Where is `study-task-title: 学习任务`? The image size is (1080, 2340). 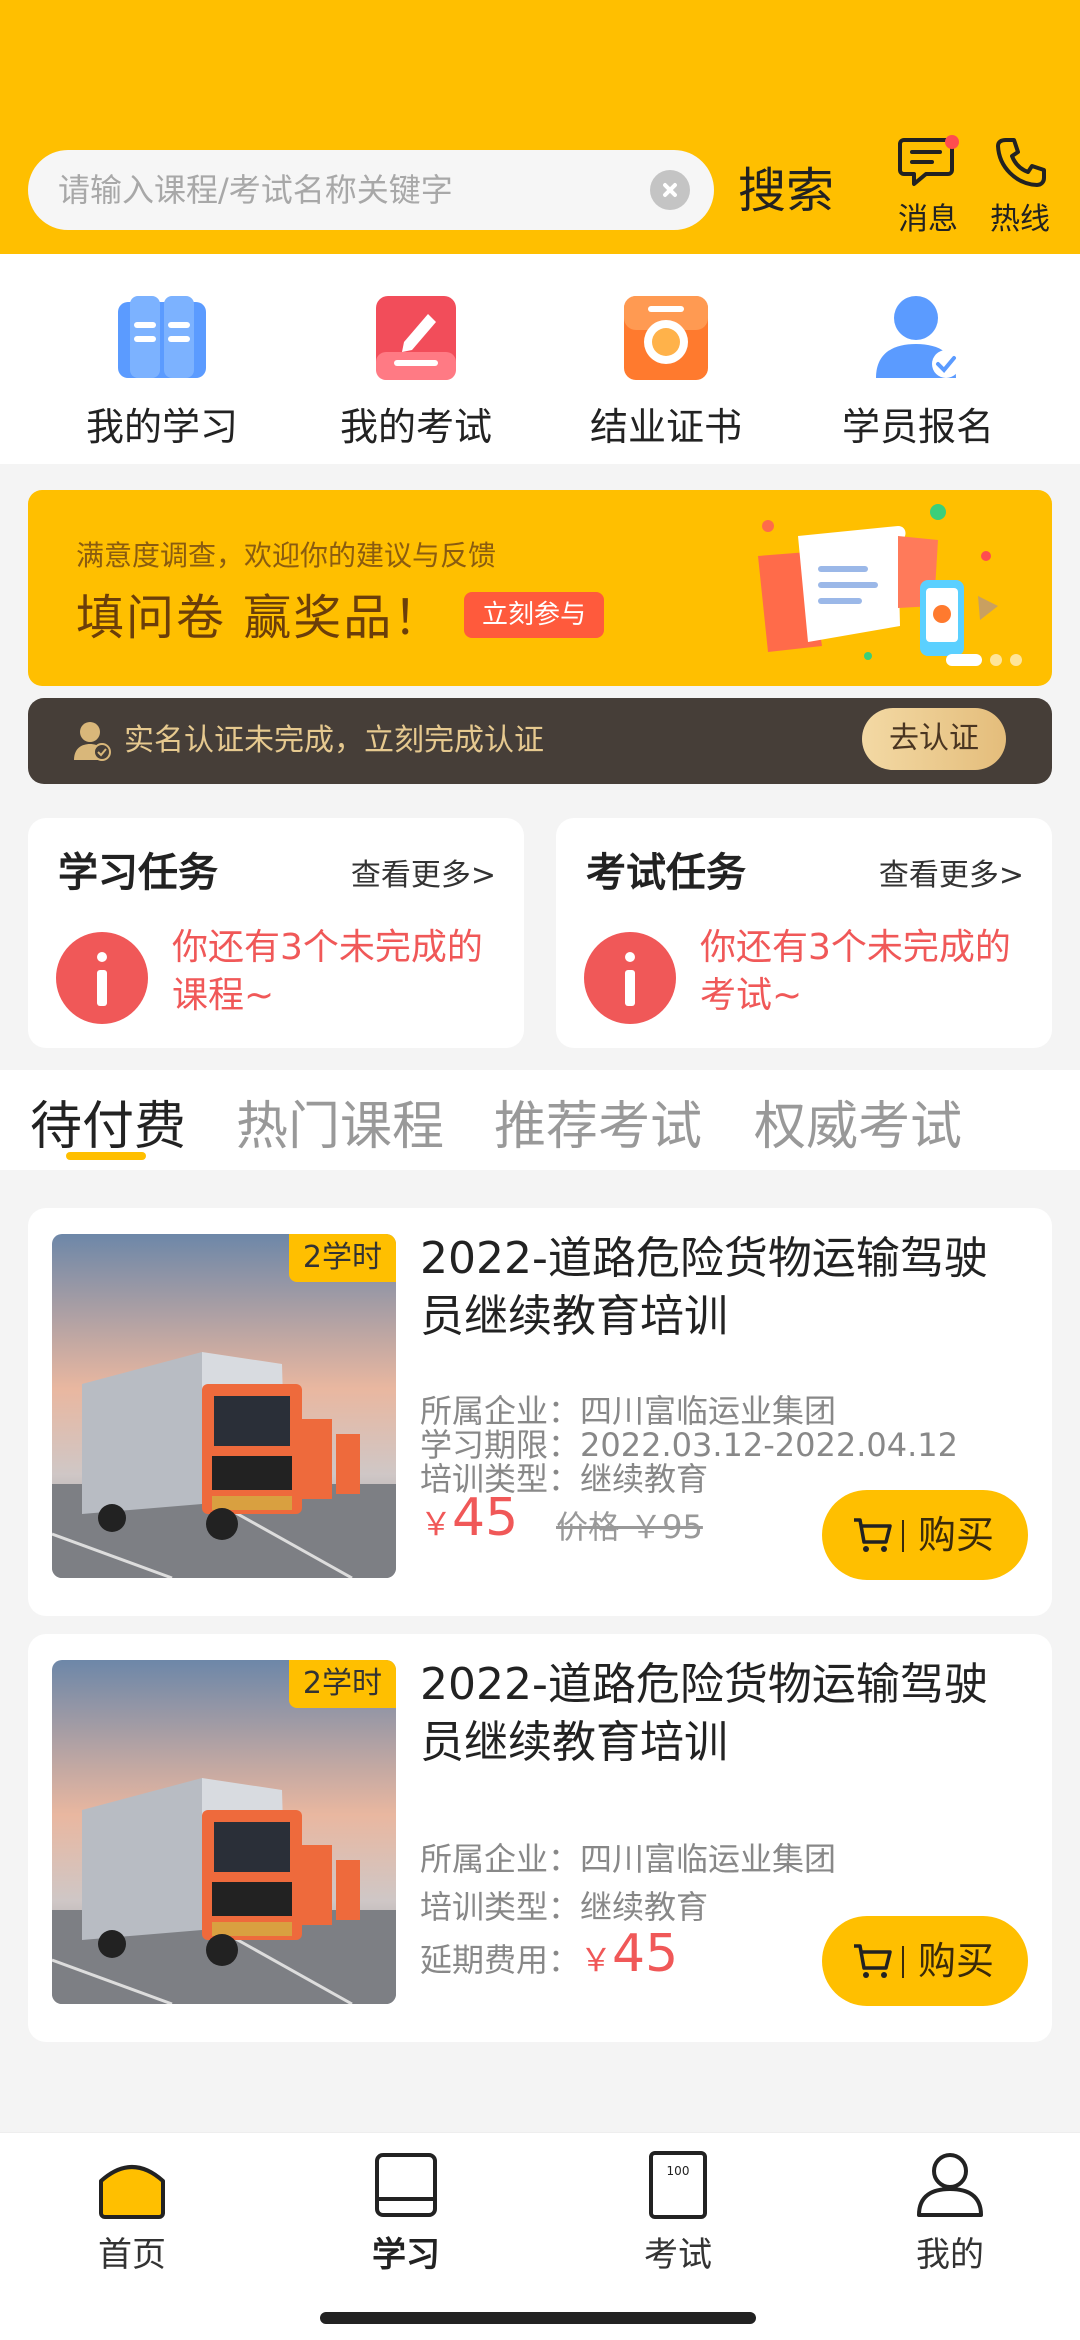 study-task-title: 学习任务 is located at coordinates (138, 873).